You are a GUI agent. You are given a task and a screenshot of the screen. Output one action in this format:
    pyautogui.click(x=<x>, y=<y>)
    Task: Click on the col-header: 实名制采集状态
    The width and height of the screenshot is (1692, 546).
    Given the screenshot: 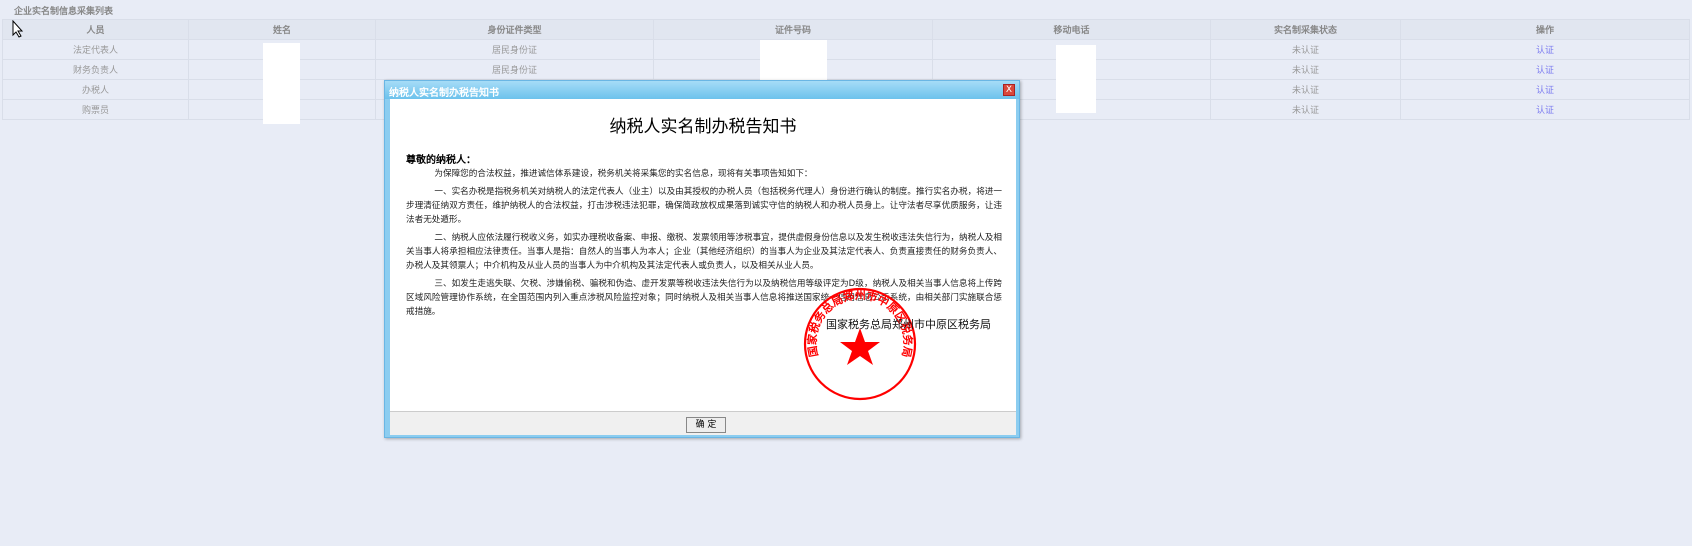 What is the action you would take?
    pyautogui.click(x=1305, y=29)
    